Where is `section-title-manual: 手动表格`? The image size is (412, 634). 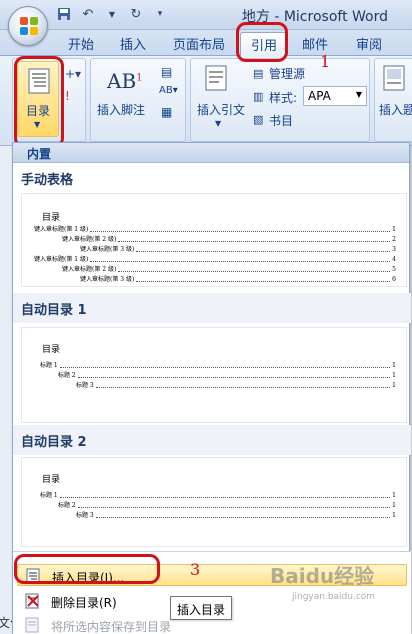 section-title-manual: 手动表格 is located at coordinates (47, 180).